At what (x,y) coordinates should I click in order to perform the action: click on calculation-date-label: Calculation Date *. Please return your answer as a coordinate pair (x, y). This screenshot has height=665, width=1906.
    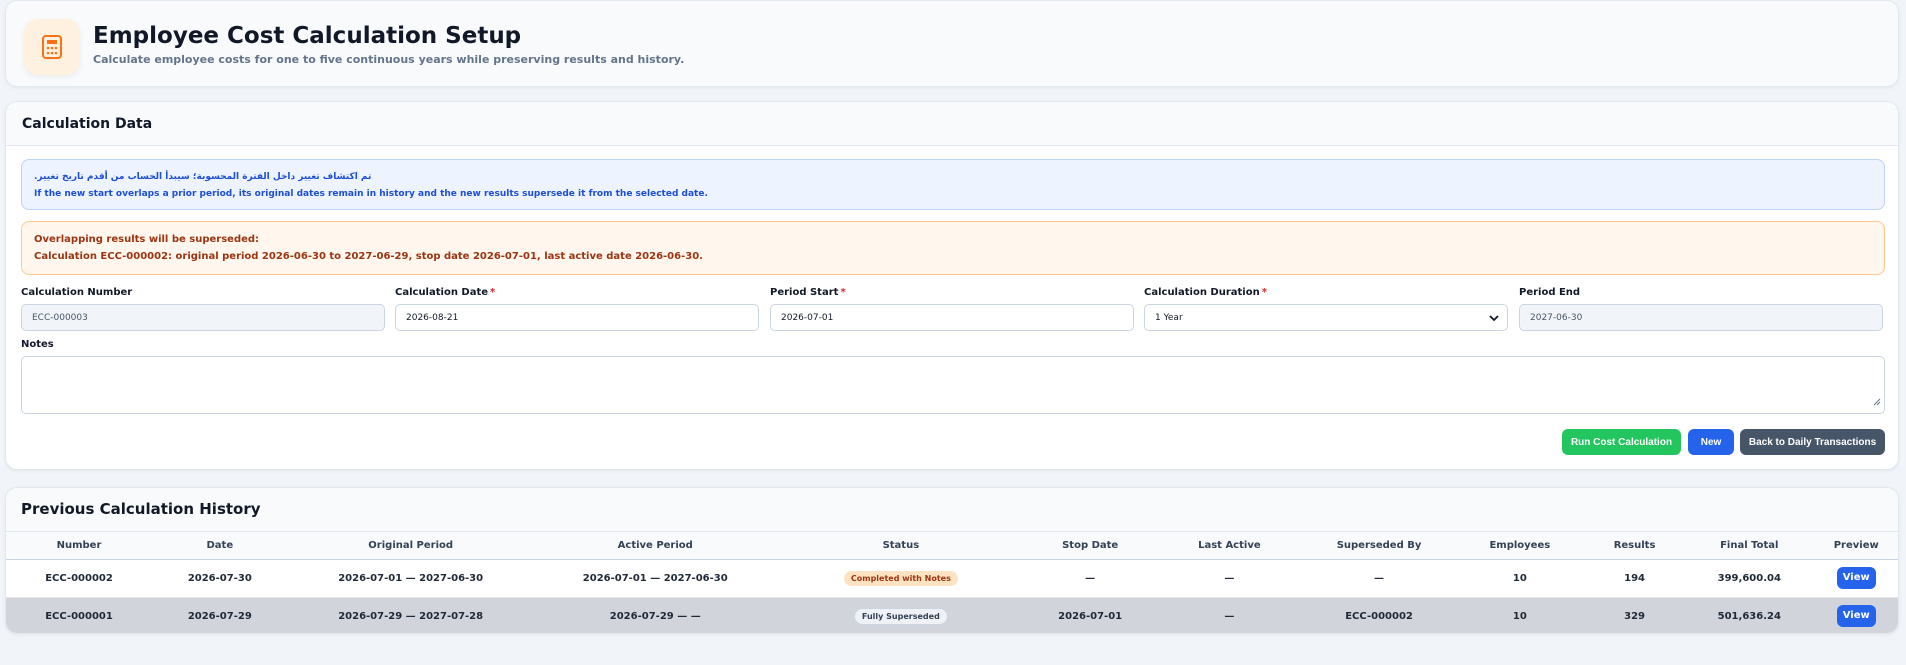
    Looking at the image, I should click on (445, 292).